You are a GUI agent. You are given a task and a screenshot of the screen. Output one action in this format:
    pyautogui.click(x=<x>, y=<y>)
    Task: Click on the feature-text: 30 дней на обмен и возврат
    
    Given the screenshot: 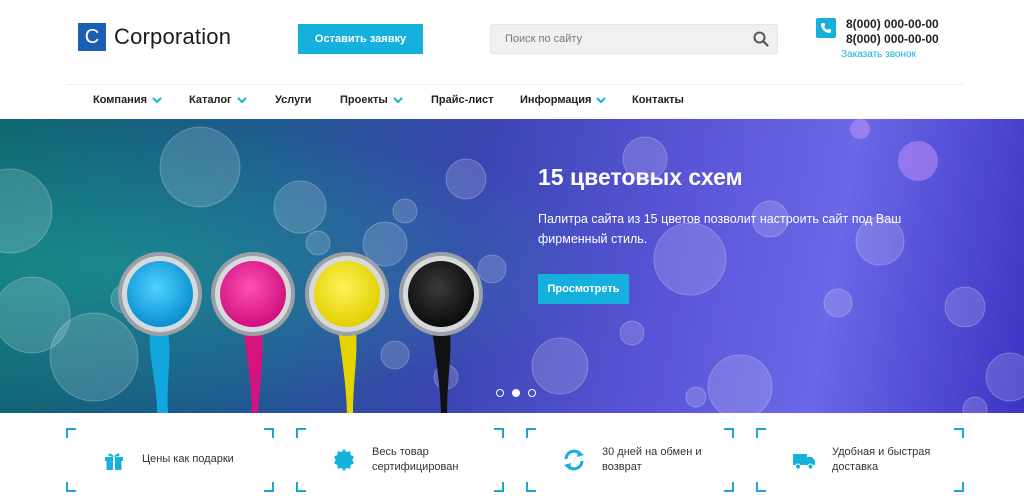 What is the action you would take?
    pyautogui.click(x=652, y=459)
    